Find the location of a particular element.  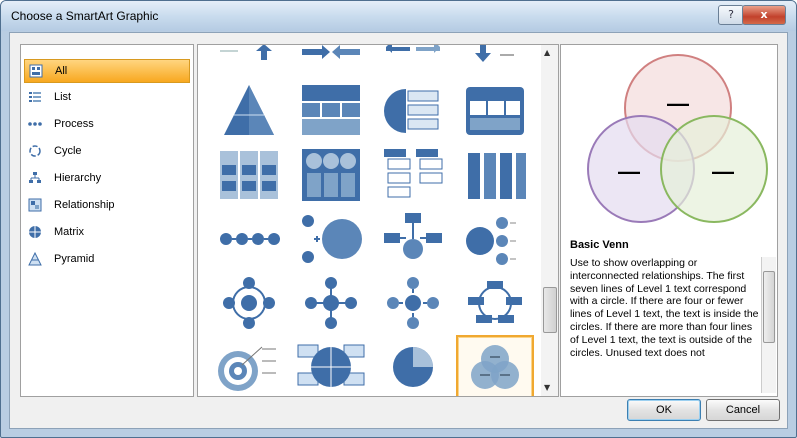

description-scrollbar is located at coordinates (768, 325).